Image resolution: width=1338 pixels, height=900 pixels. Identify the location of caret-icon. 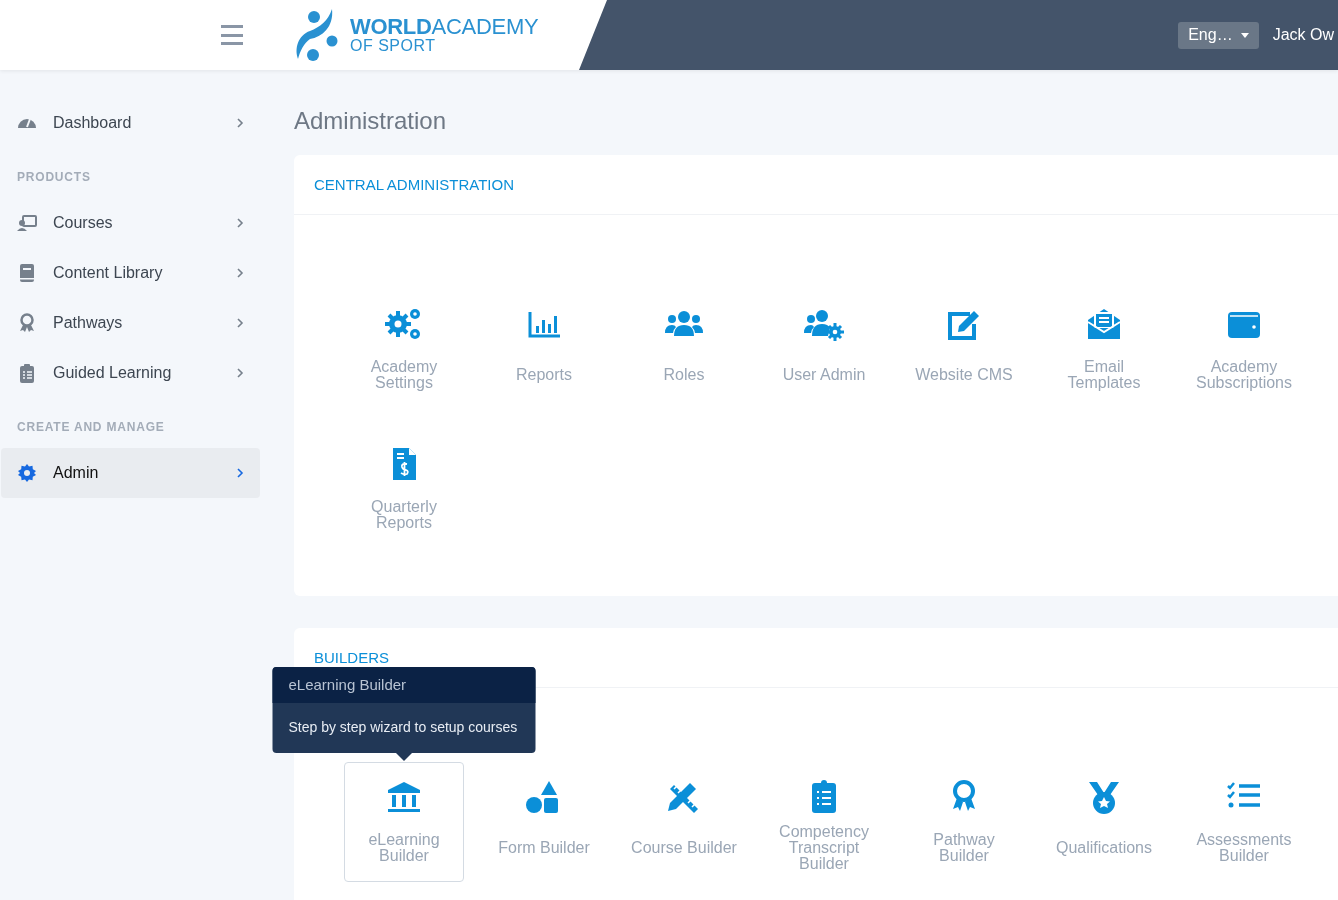
(1244, 35).